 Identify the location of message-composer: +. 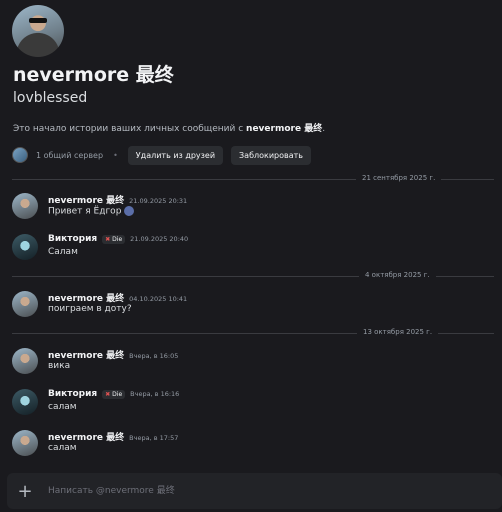
(254, 491).